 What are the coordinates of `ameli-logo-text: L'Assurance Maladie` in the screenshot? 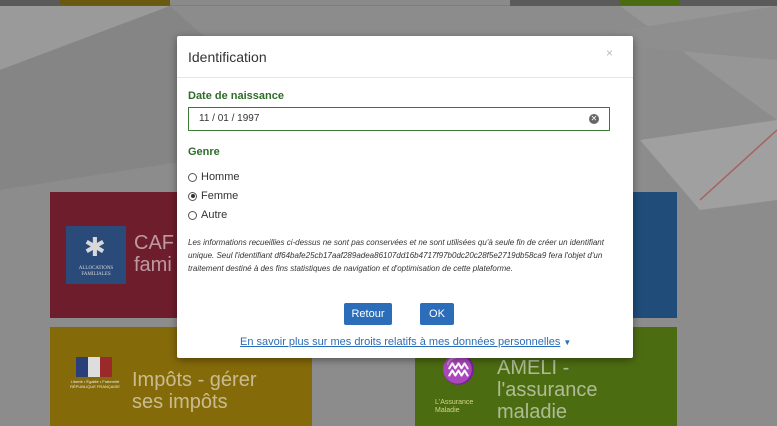 It's located at (454, 406).